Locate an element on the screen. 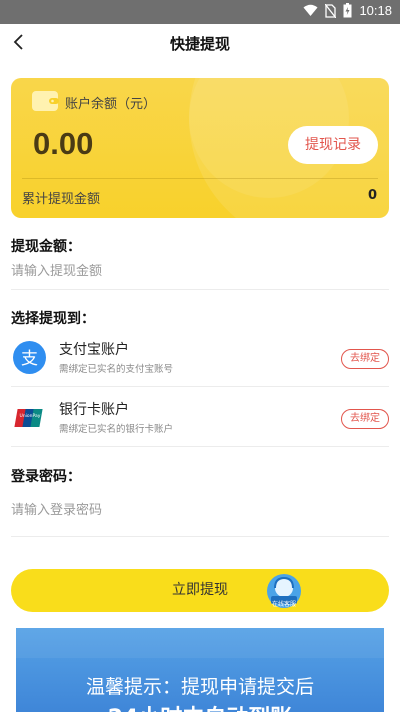 This screenshot has width=400, height=712. status-bar: 10:18 is located at coordinates (200, 12).